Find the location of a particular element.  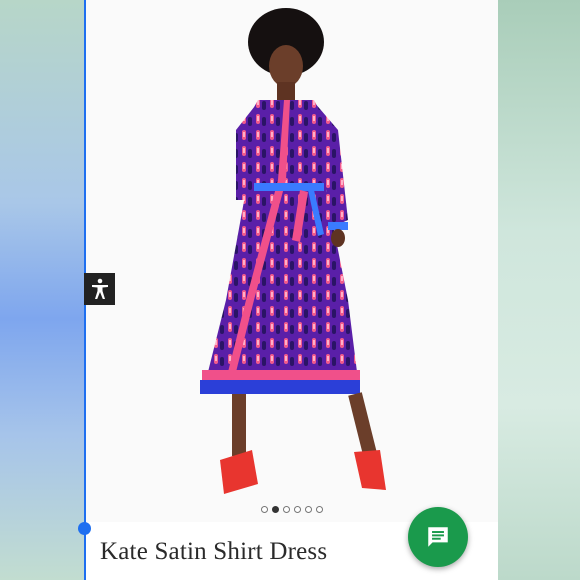

chat-button is located at coordinates (438, 537).